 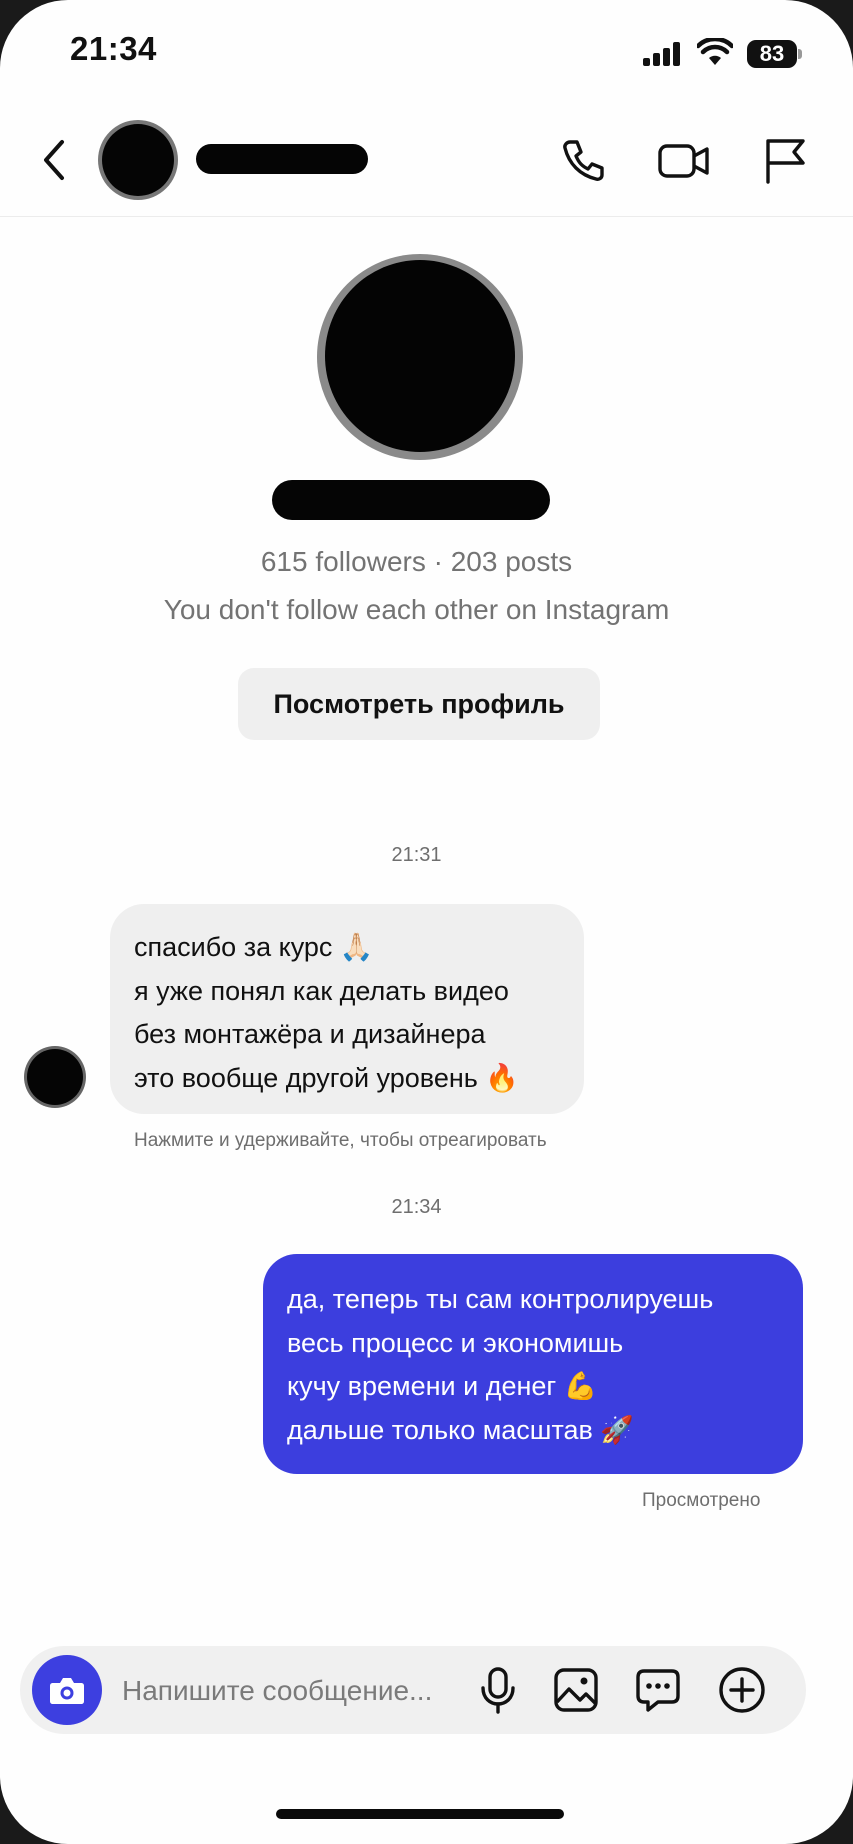 I want to click on message-line: дальше только масштав 🚀, so click(x=460, y=1429).